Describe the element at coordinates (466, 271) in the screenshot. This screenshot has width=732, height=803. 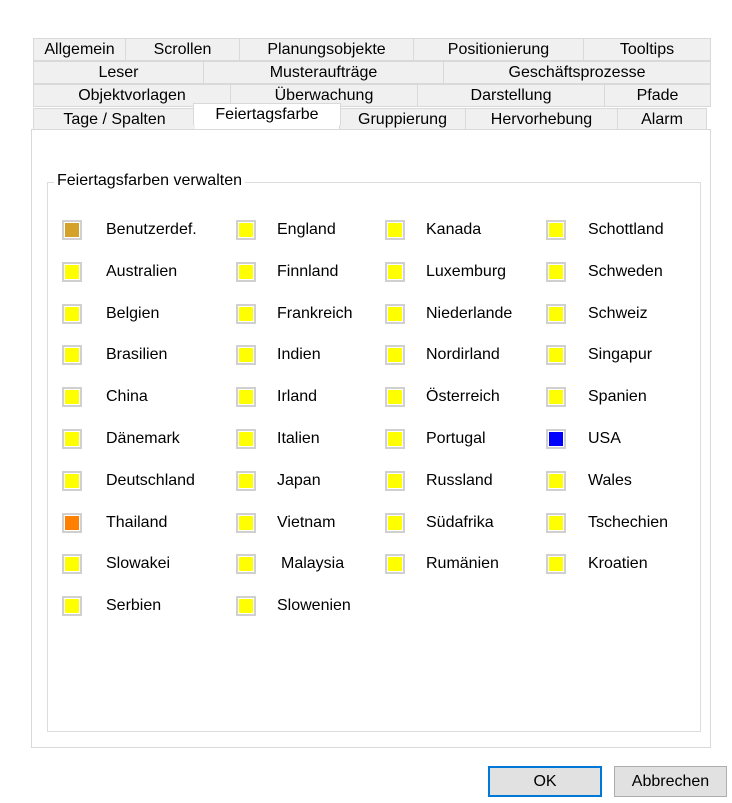
I see `country-label: Luxemburg` at that location.